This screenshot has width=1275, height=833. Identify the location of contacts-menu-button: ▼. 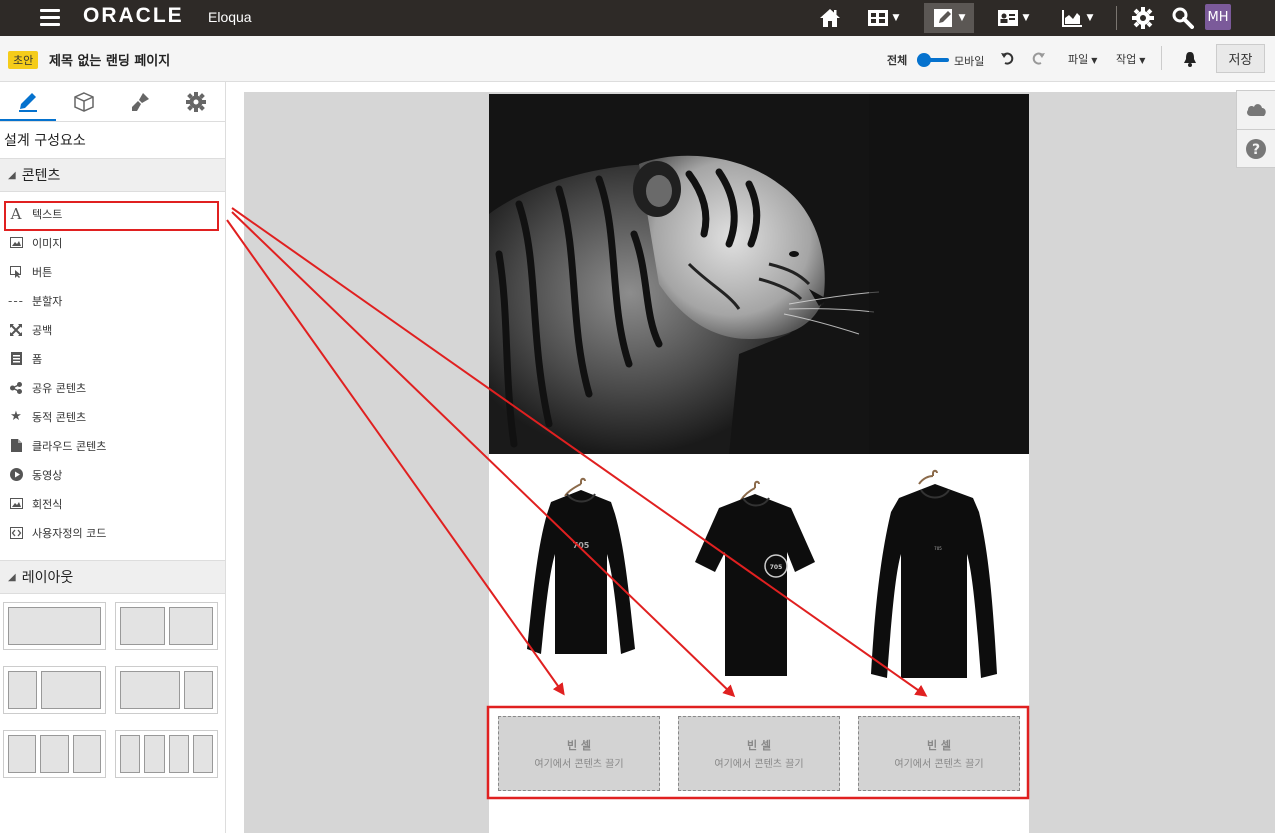
(1013, 18).